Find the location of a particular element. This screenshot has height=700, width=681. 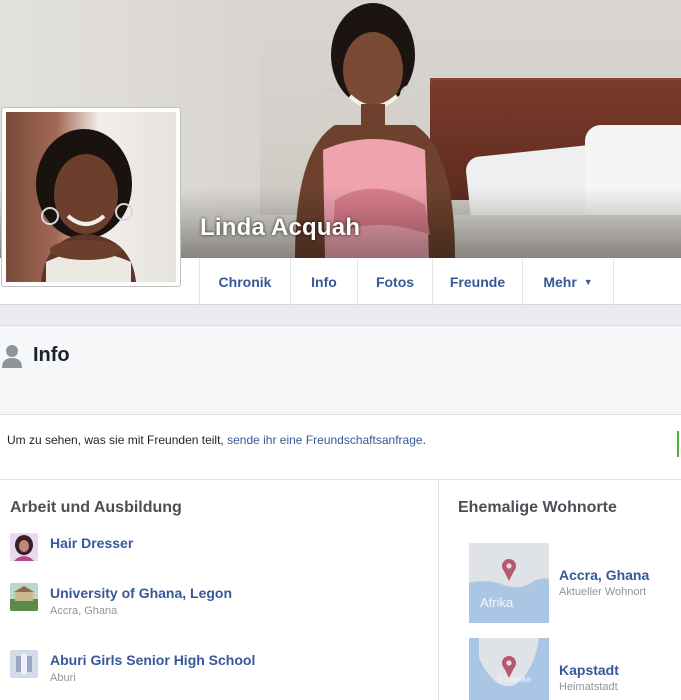

tab-mehr: Mehr ▼ is located at coordinates (568, 281).